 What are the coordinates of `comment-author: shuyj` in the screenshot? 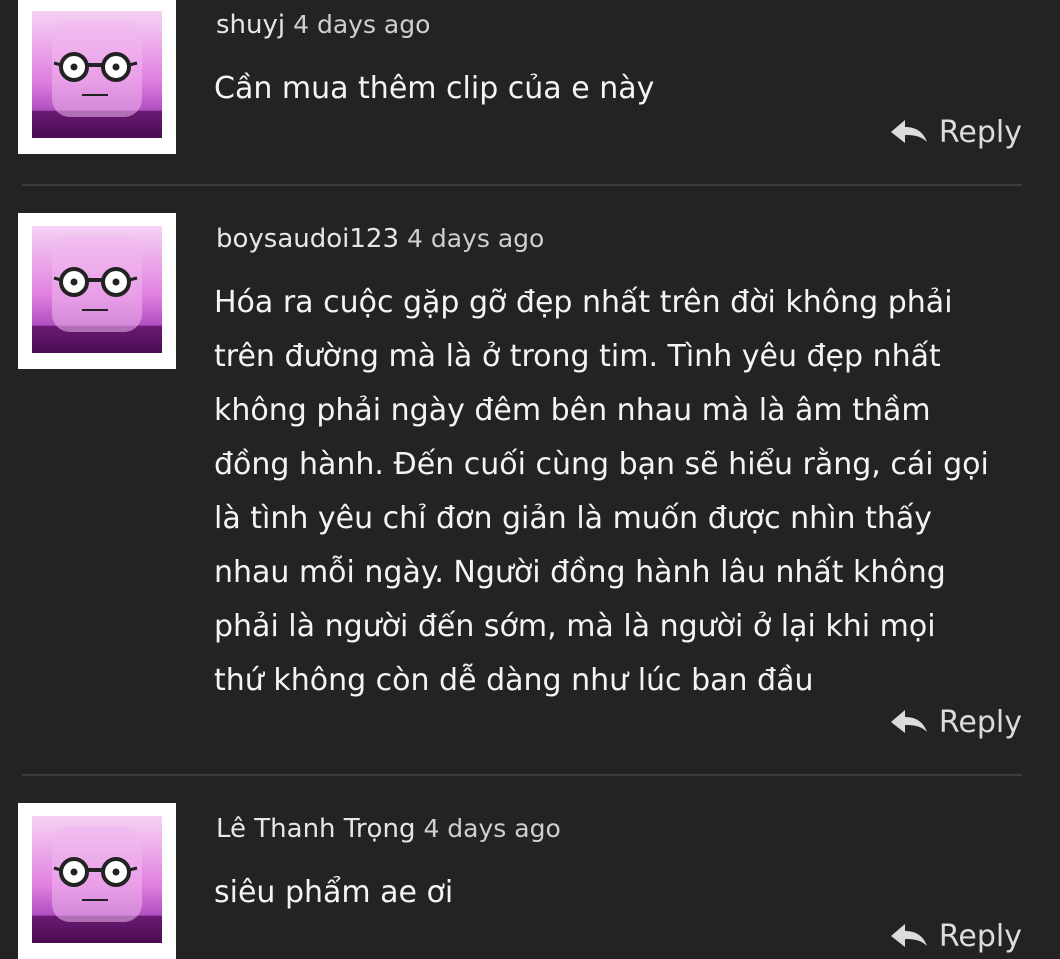 It's located at (250, 25).